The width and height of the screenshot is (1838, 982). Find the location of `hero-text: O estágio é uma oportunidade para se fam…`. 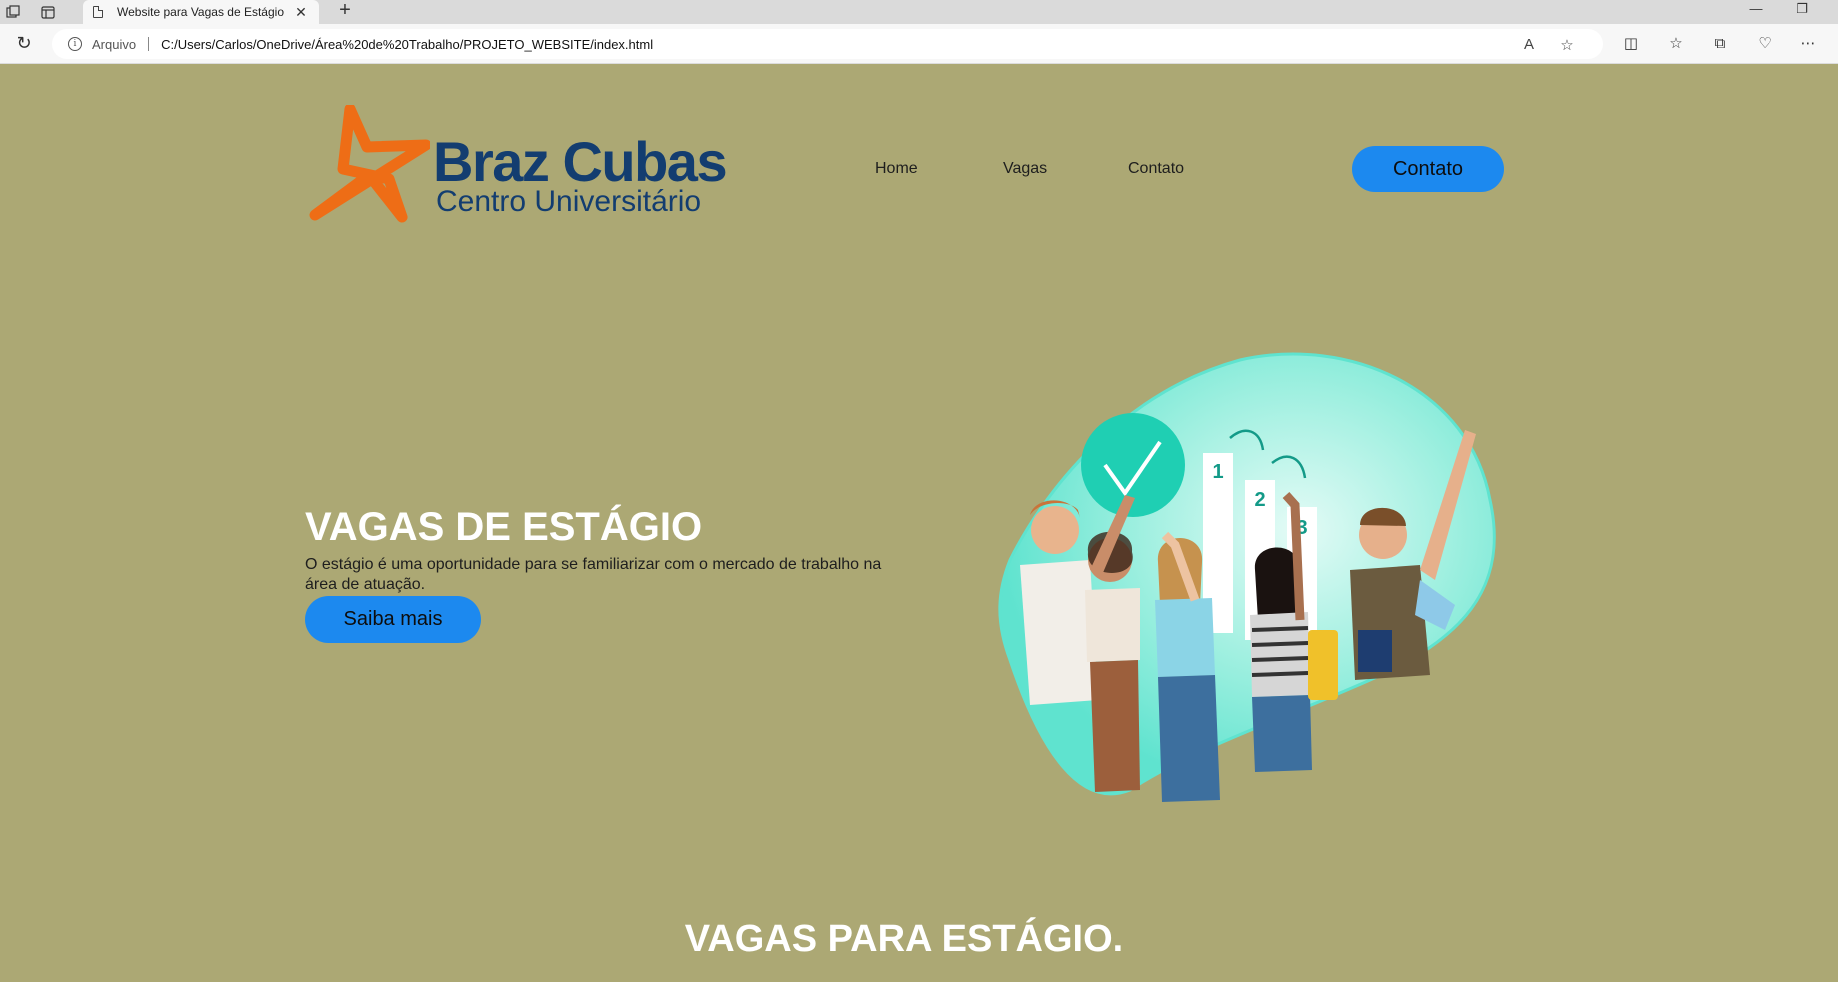

hero-text: O estágio é uma oportunidade para se fam… is located at coordinates (593, 574).